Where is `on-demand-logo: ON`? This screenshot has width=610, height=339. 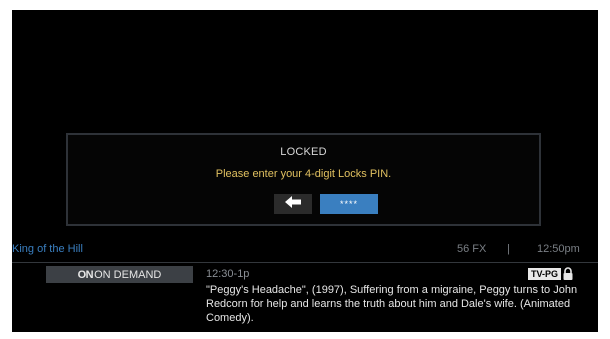
on-demand-logo: ON is located at coordinates (85, 274).